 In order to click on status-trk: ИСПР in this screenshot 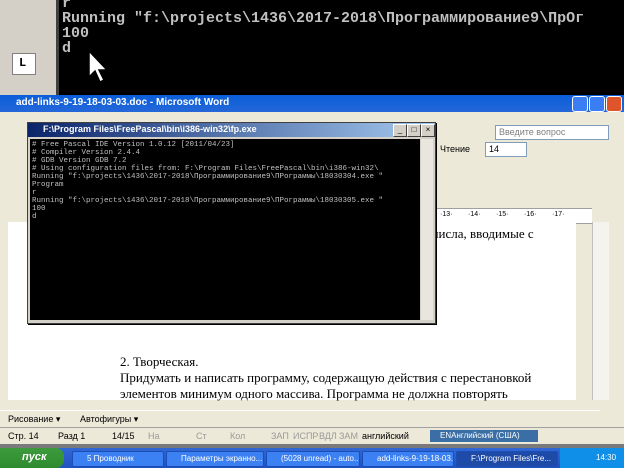, I will do `click(305, 436)`.